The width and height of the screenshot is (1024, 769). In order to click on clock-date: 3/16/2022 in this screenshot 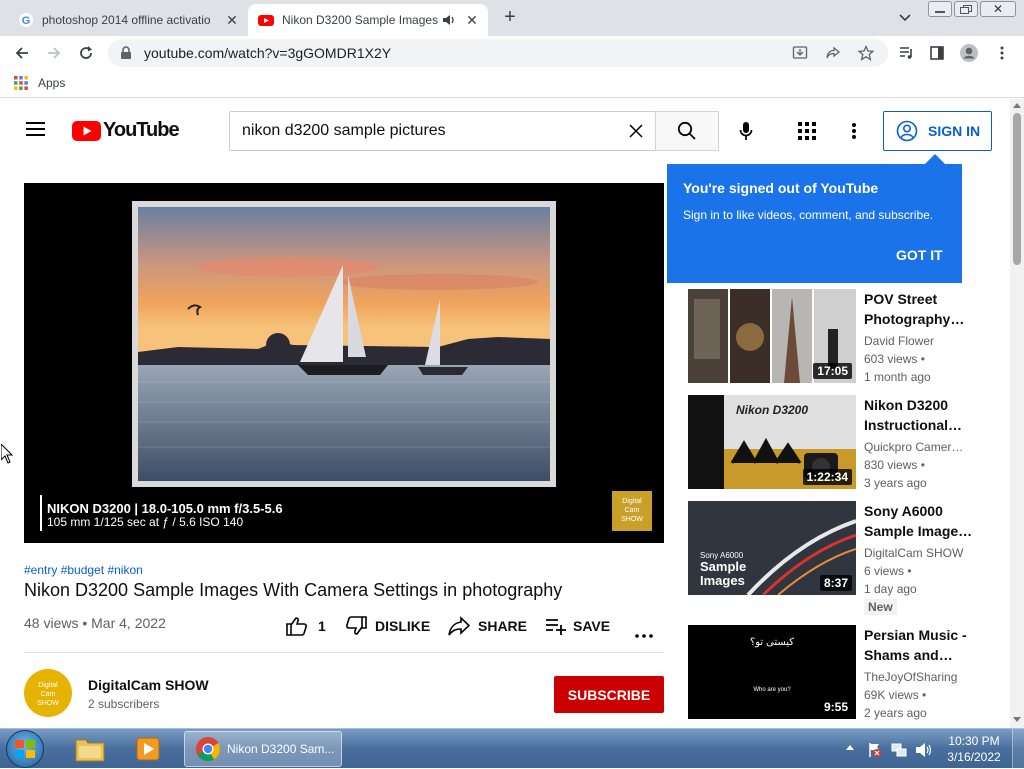, I will do `click(974, 757)`.